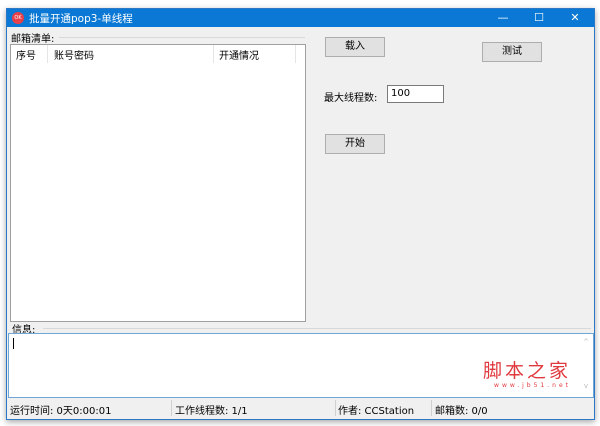 The width and height of the screenshot is (600, 426). Describe the element at coordinates (211, 411) in the screenshot. I see `status-threads: 工作线程数: 1/1` at that location.